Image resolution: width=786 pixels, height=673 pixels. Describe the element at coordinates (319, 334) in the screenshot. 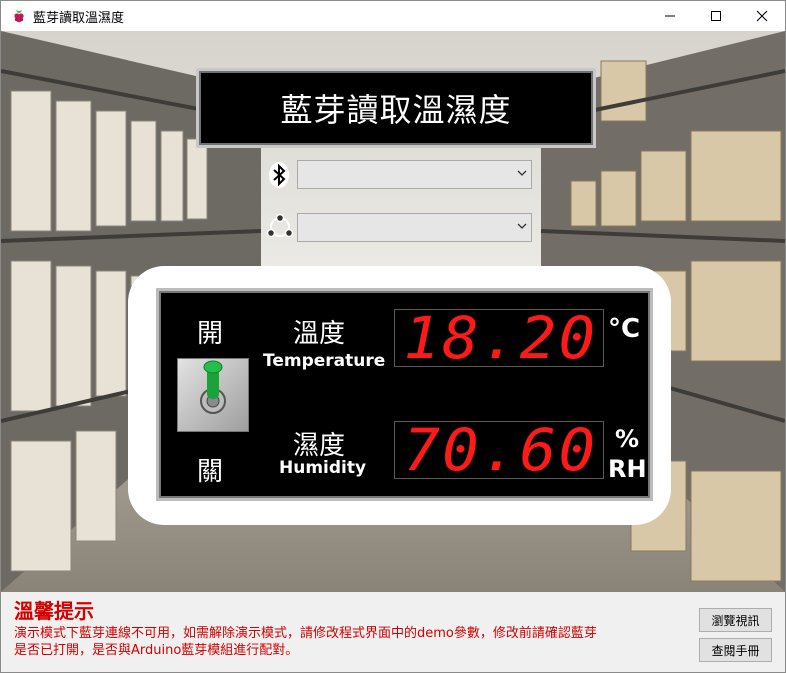

I see `temperature-label-cn: 溫度` at that location.